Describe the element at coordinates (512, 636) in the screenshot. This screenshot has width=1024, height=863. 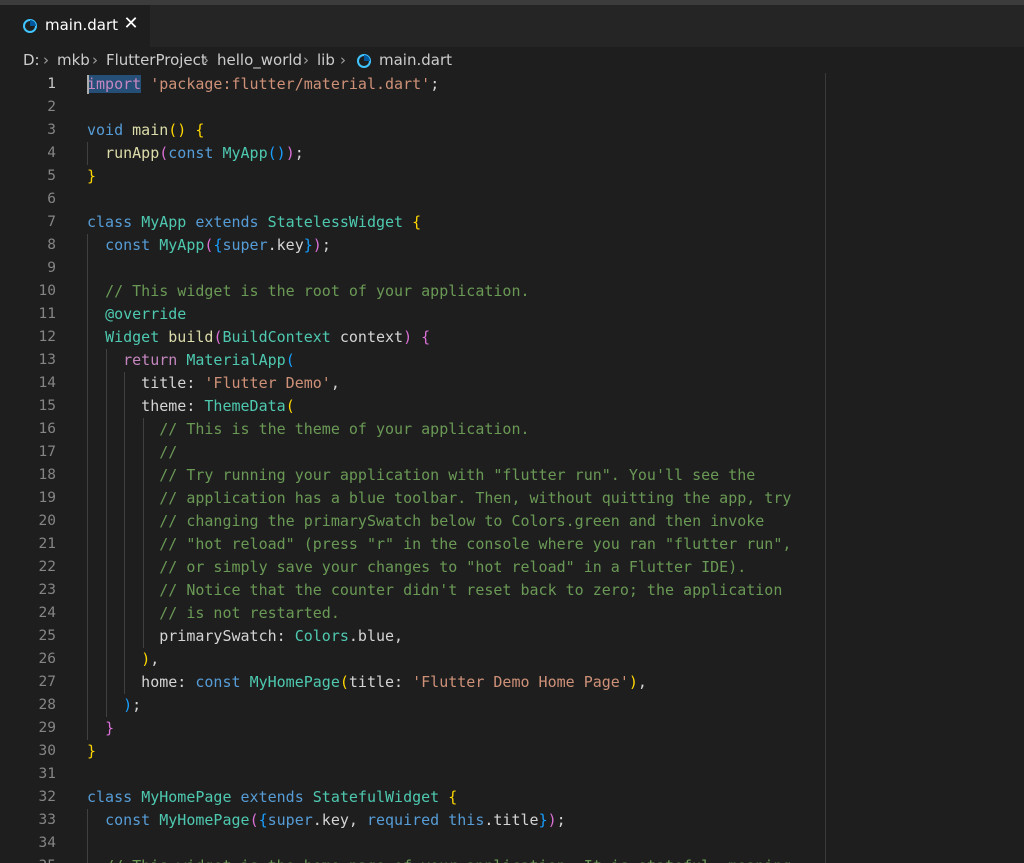
I see `code-line: 25 primarySwatch: Colors.blue,` at that location.